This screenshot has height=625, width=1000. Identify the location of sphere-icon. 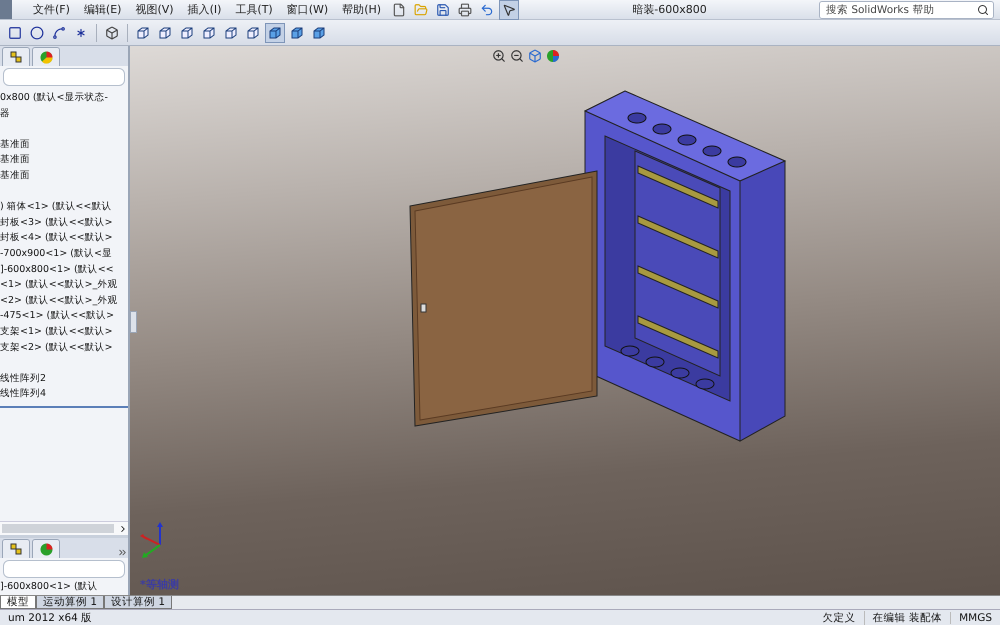
(553, 56).